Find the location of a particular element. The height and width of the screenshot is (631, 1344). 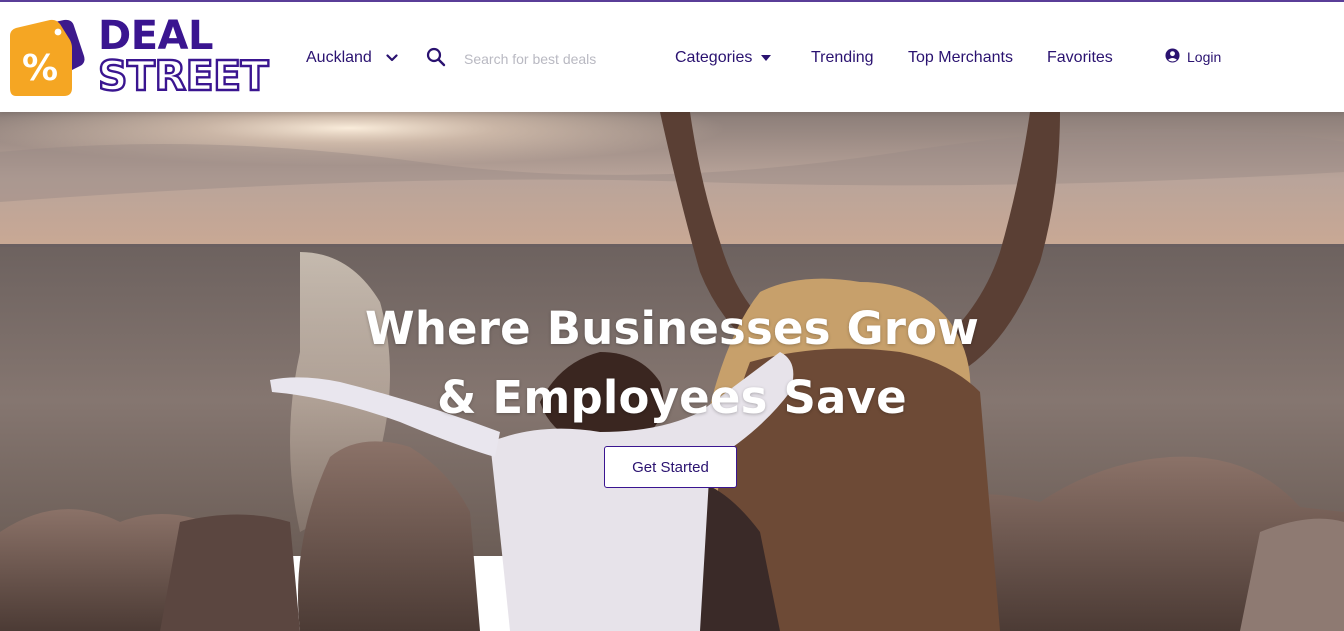

caret-down-icon is located at coordinates (766, 58).